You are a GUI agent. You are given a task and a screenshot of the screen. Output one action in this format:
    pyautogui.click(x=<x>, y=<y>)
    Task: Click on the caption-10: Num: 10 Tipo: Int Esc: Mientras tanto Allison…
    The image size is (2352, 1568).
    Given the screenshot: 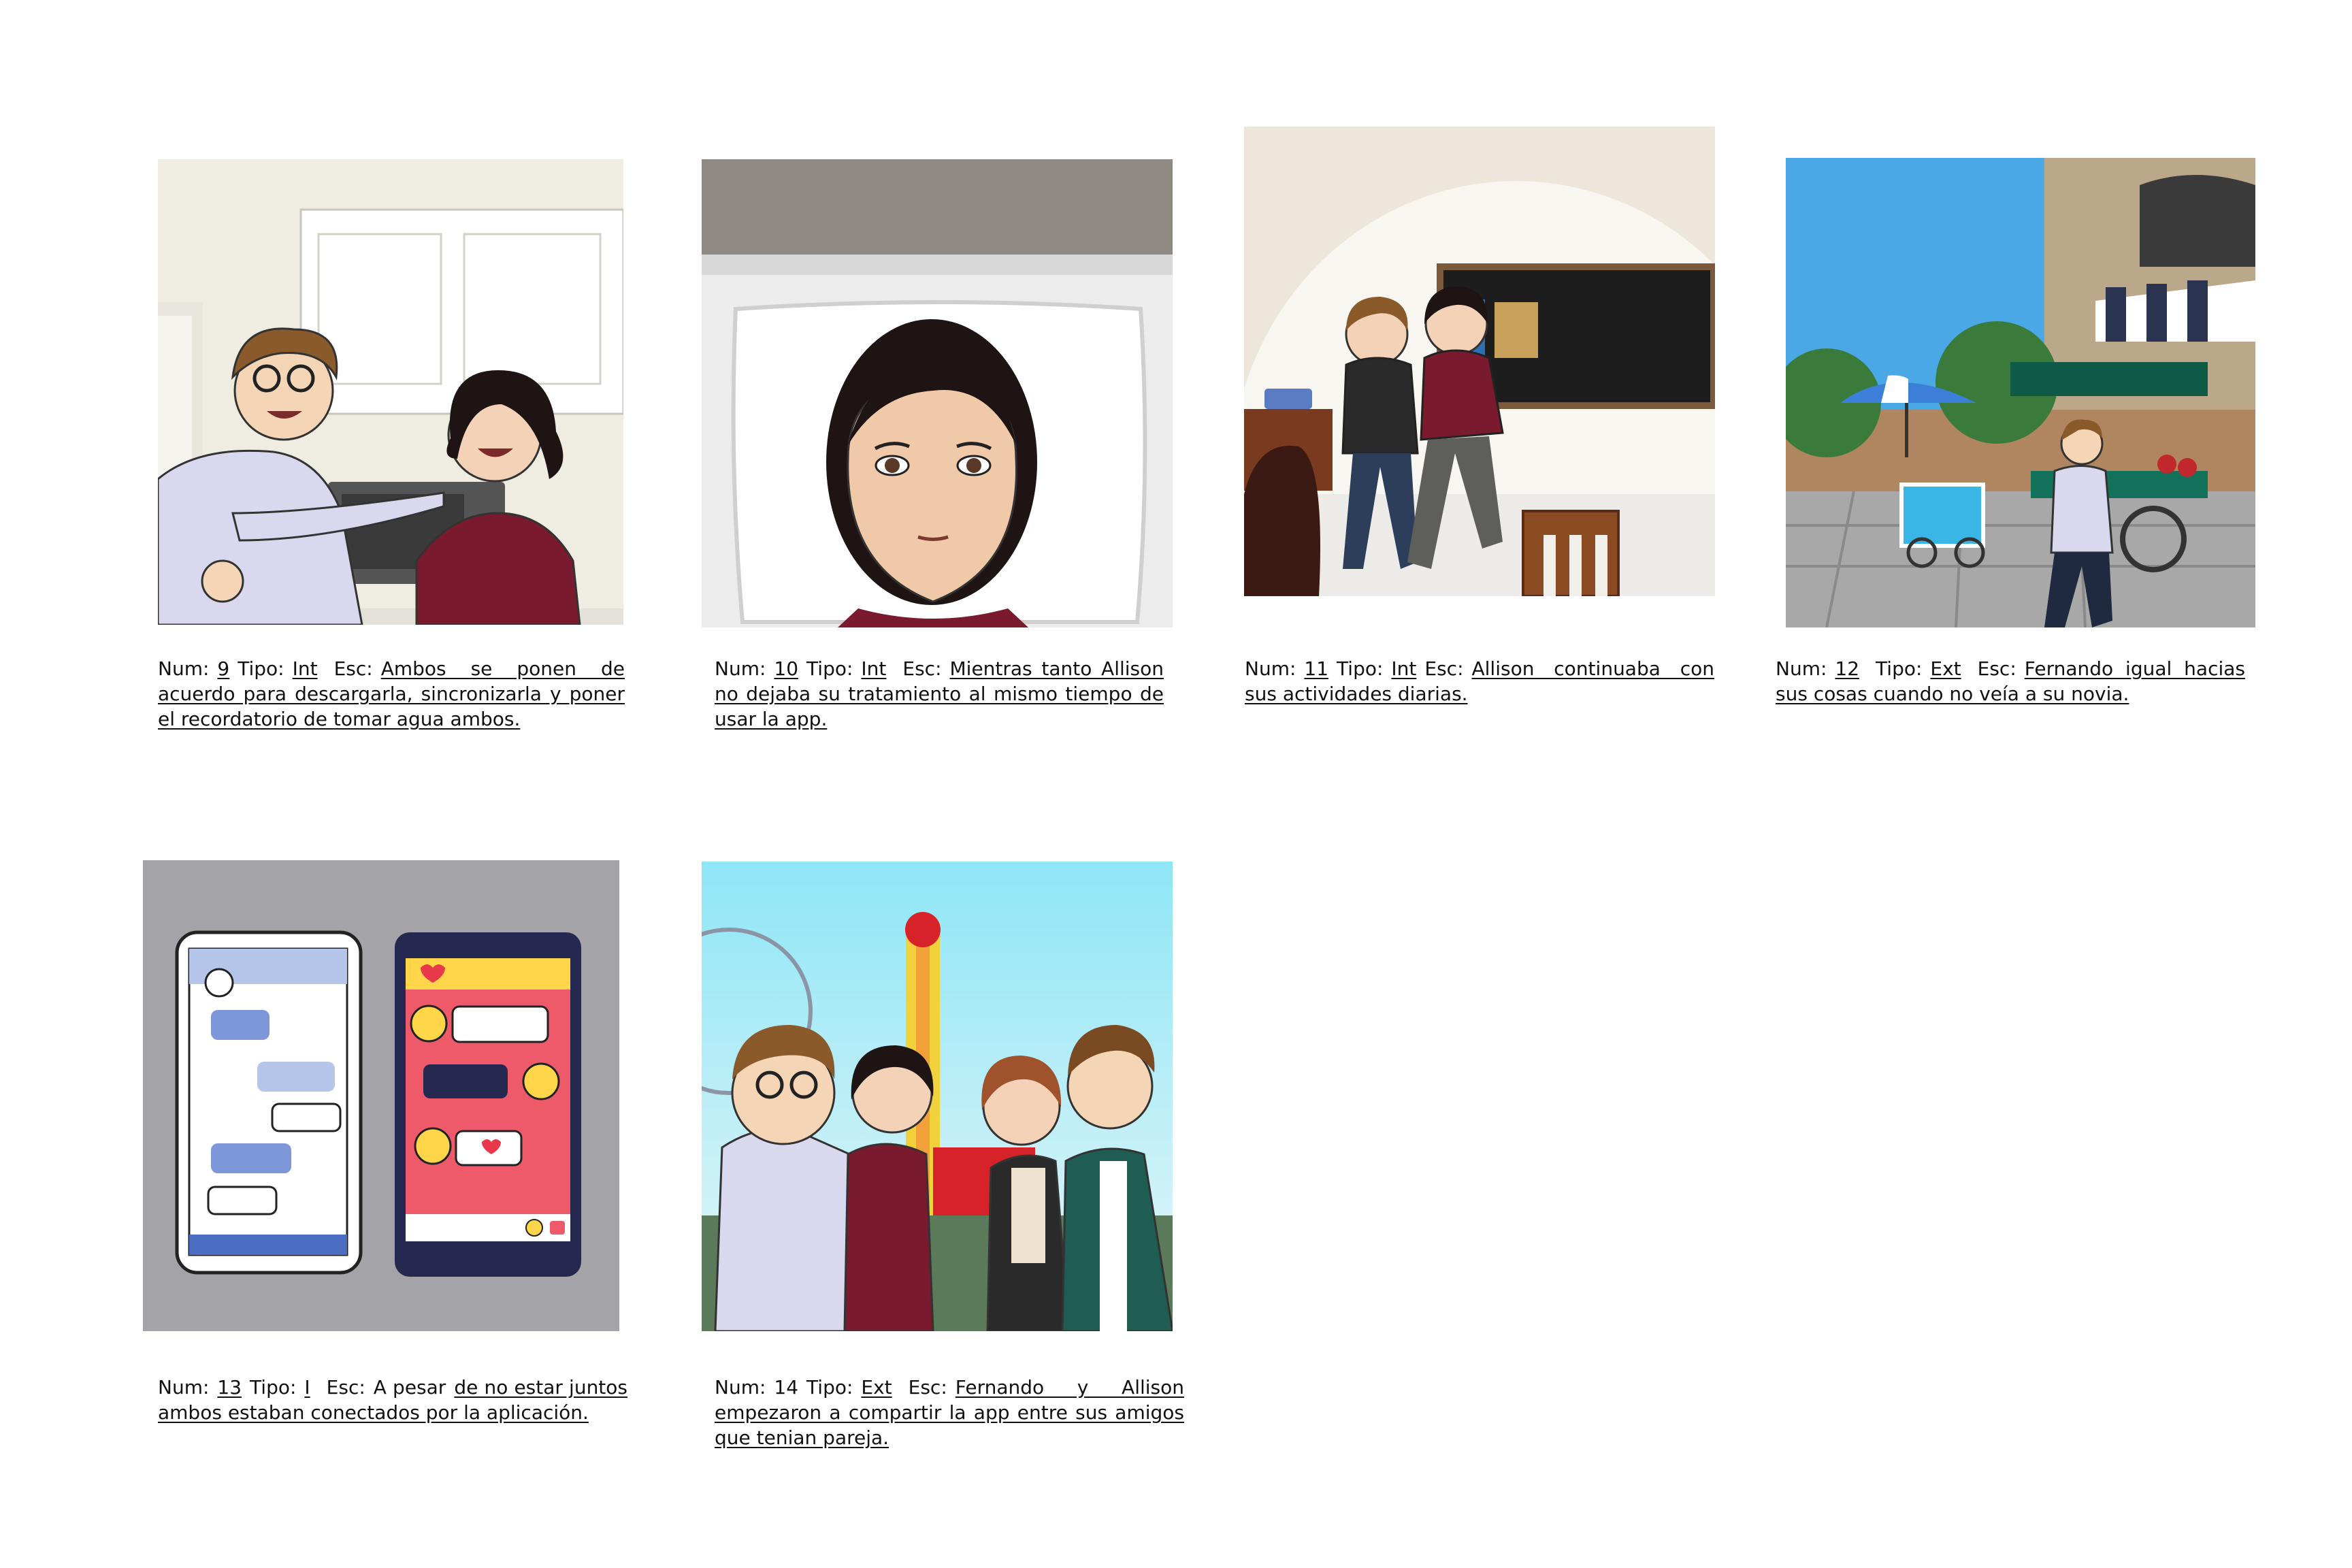 What is the action you would take?
    pyautogui.click(x=940, y=694)
    